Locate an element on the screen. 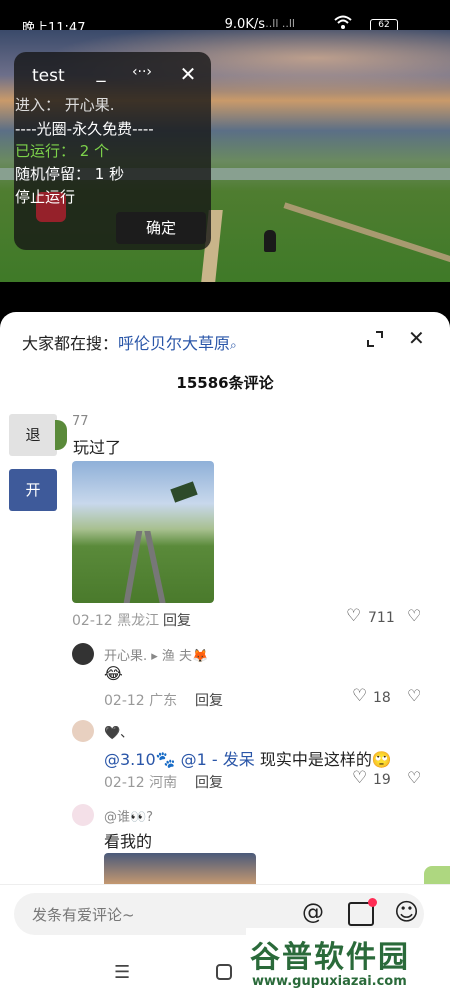 The width and height of the screenshot is (450, 1000). signal-icon: ..ll ..ll is located at coordinates (280, 23).